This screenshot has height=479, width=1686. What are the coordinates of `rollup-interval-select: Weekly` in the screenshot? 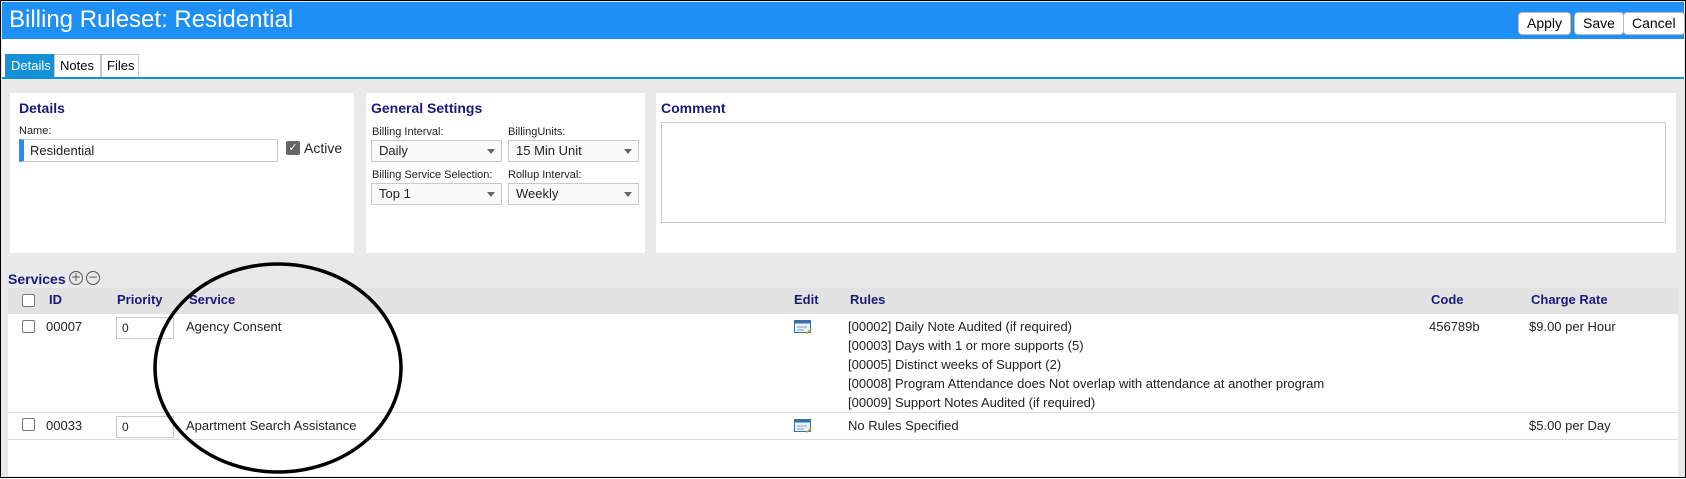 It's located at (573, 194).